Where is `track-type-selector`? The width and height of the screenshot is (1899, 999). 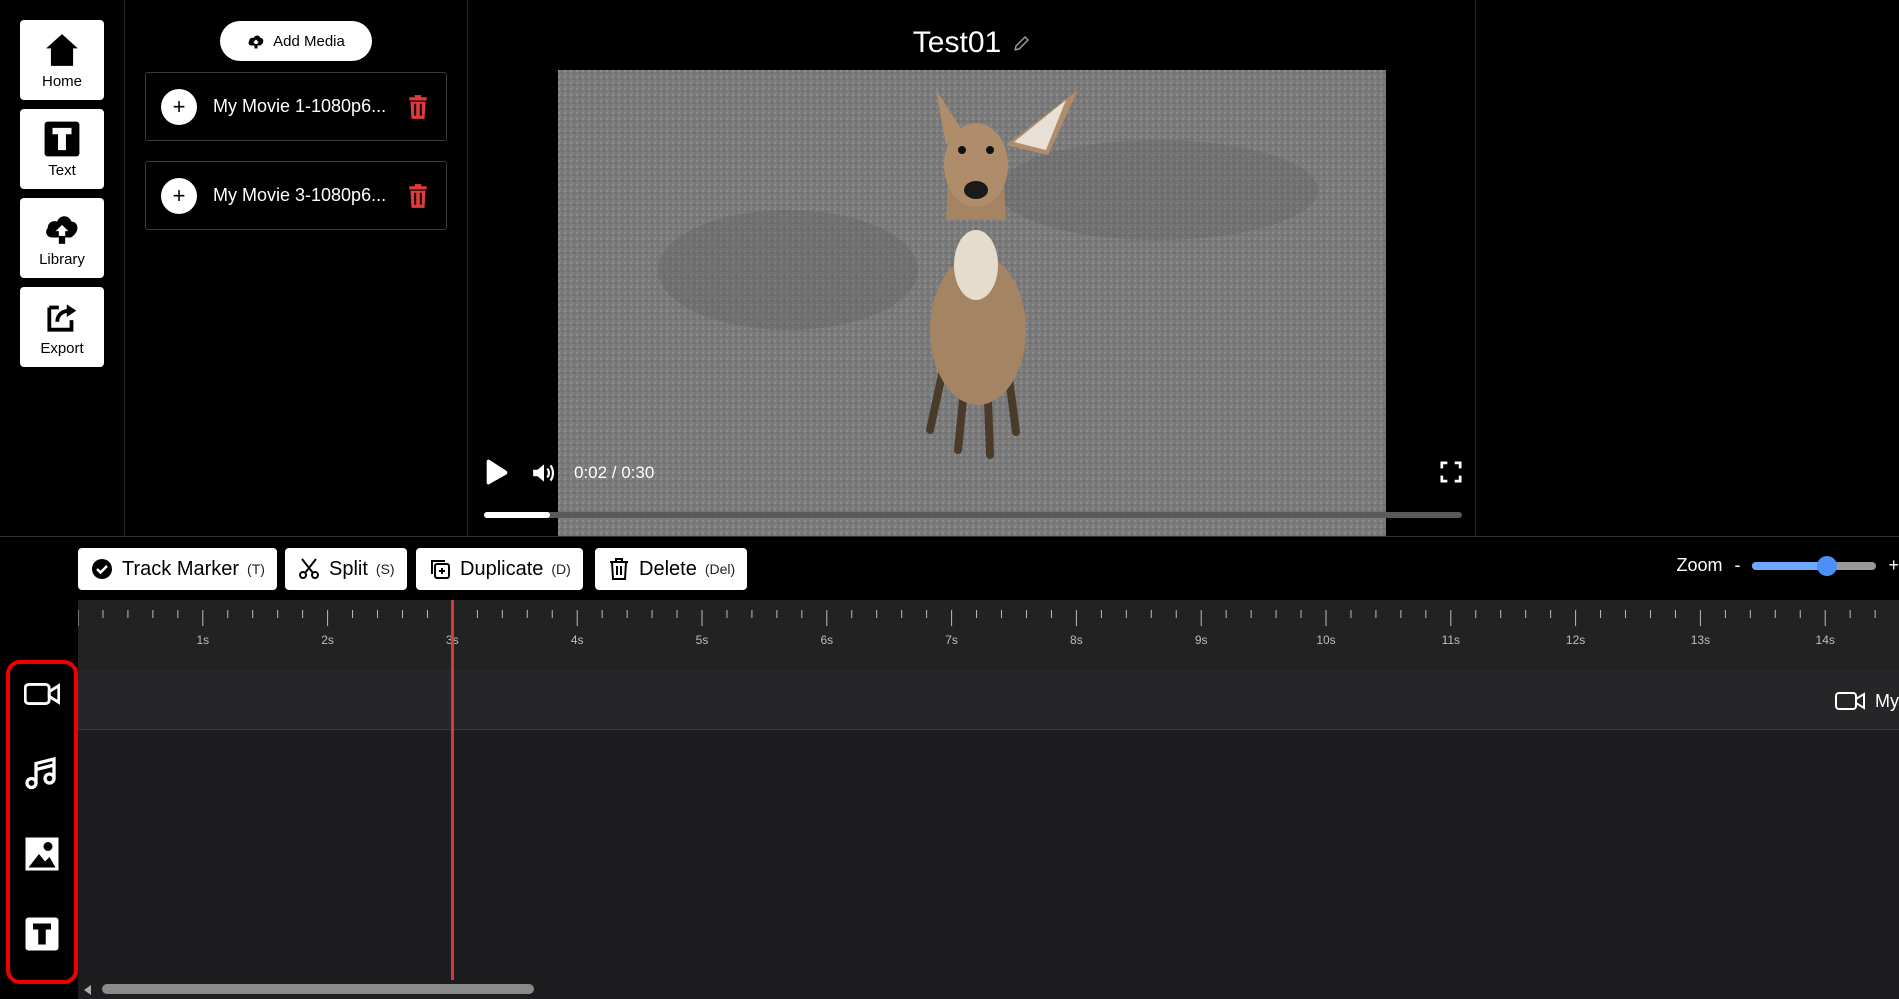
track-type-selector is located at coordinates (42, 822).